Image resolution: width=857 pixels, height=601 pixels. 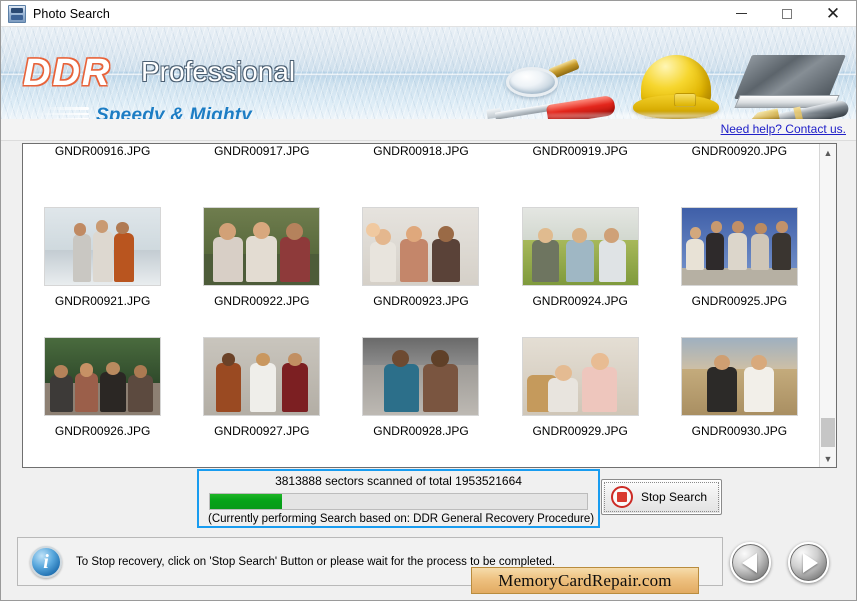 What do you see at coordinates (428, 130) in the screenshot?
I see `help-bar: Need help? Contact us.` at bounding box center [428, 130].